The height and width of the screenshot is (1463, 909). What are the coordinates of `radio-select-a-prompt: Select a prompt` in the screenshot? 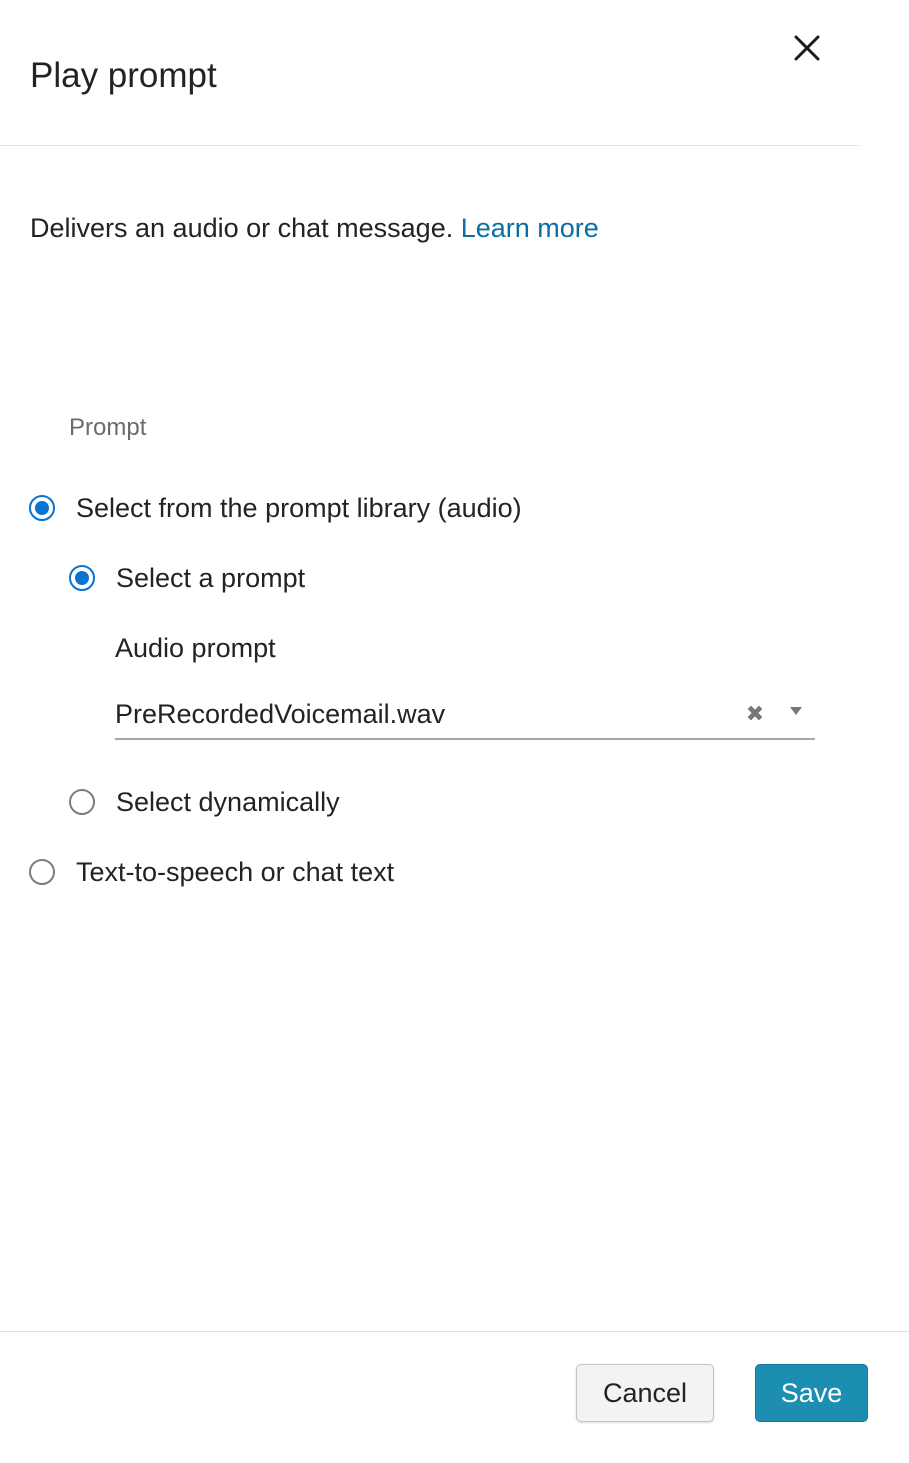 It's located at (187, 578).